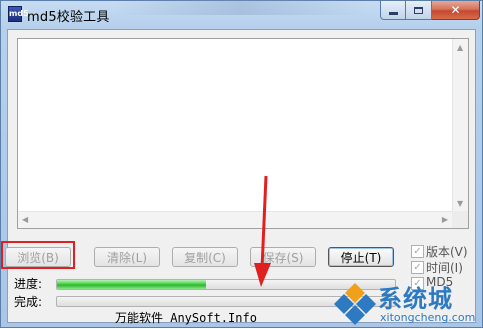 The width and height of the screenshot is (483, 329). Describe the element at coordinates (262, 275) in the screenshot. I see `annotation-arrow-head` at that location.